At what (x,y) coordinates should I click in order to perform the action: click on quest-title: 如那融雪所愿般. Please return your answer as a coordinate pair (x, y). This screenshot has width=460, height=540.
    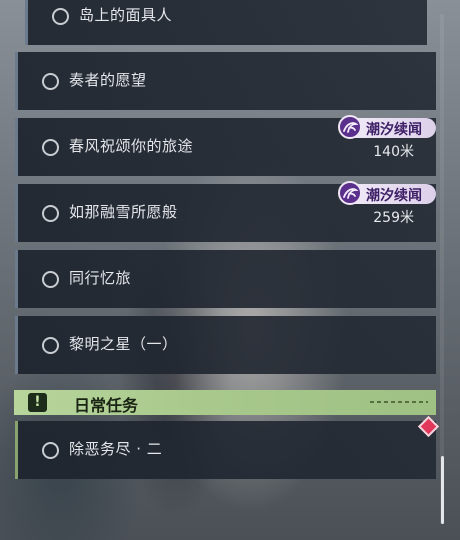
    Looking at the image, I should click on (123, 212).